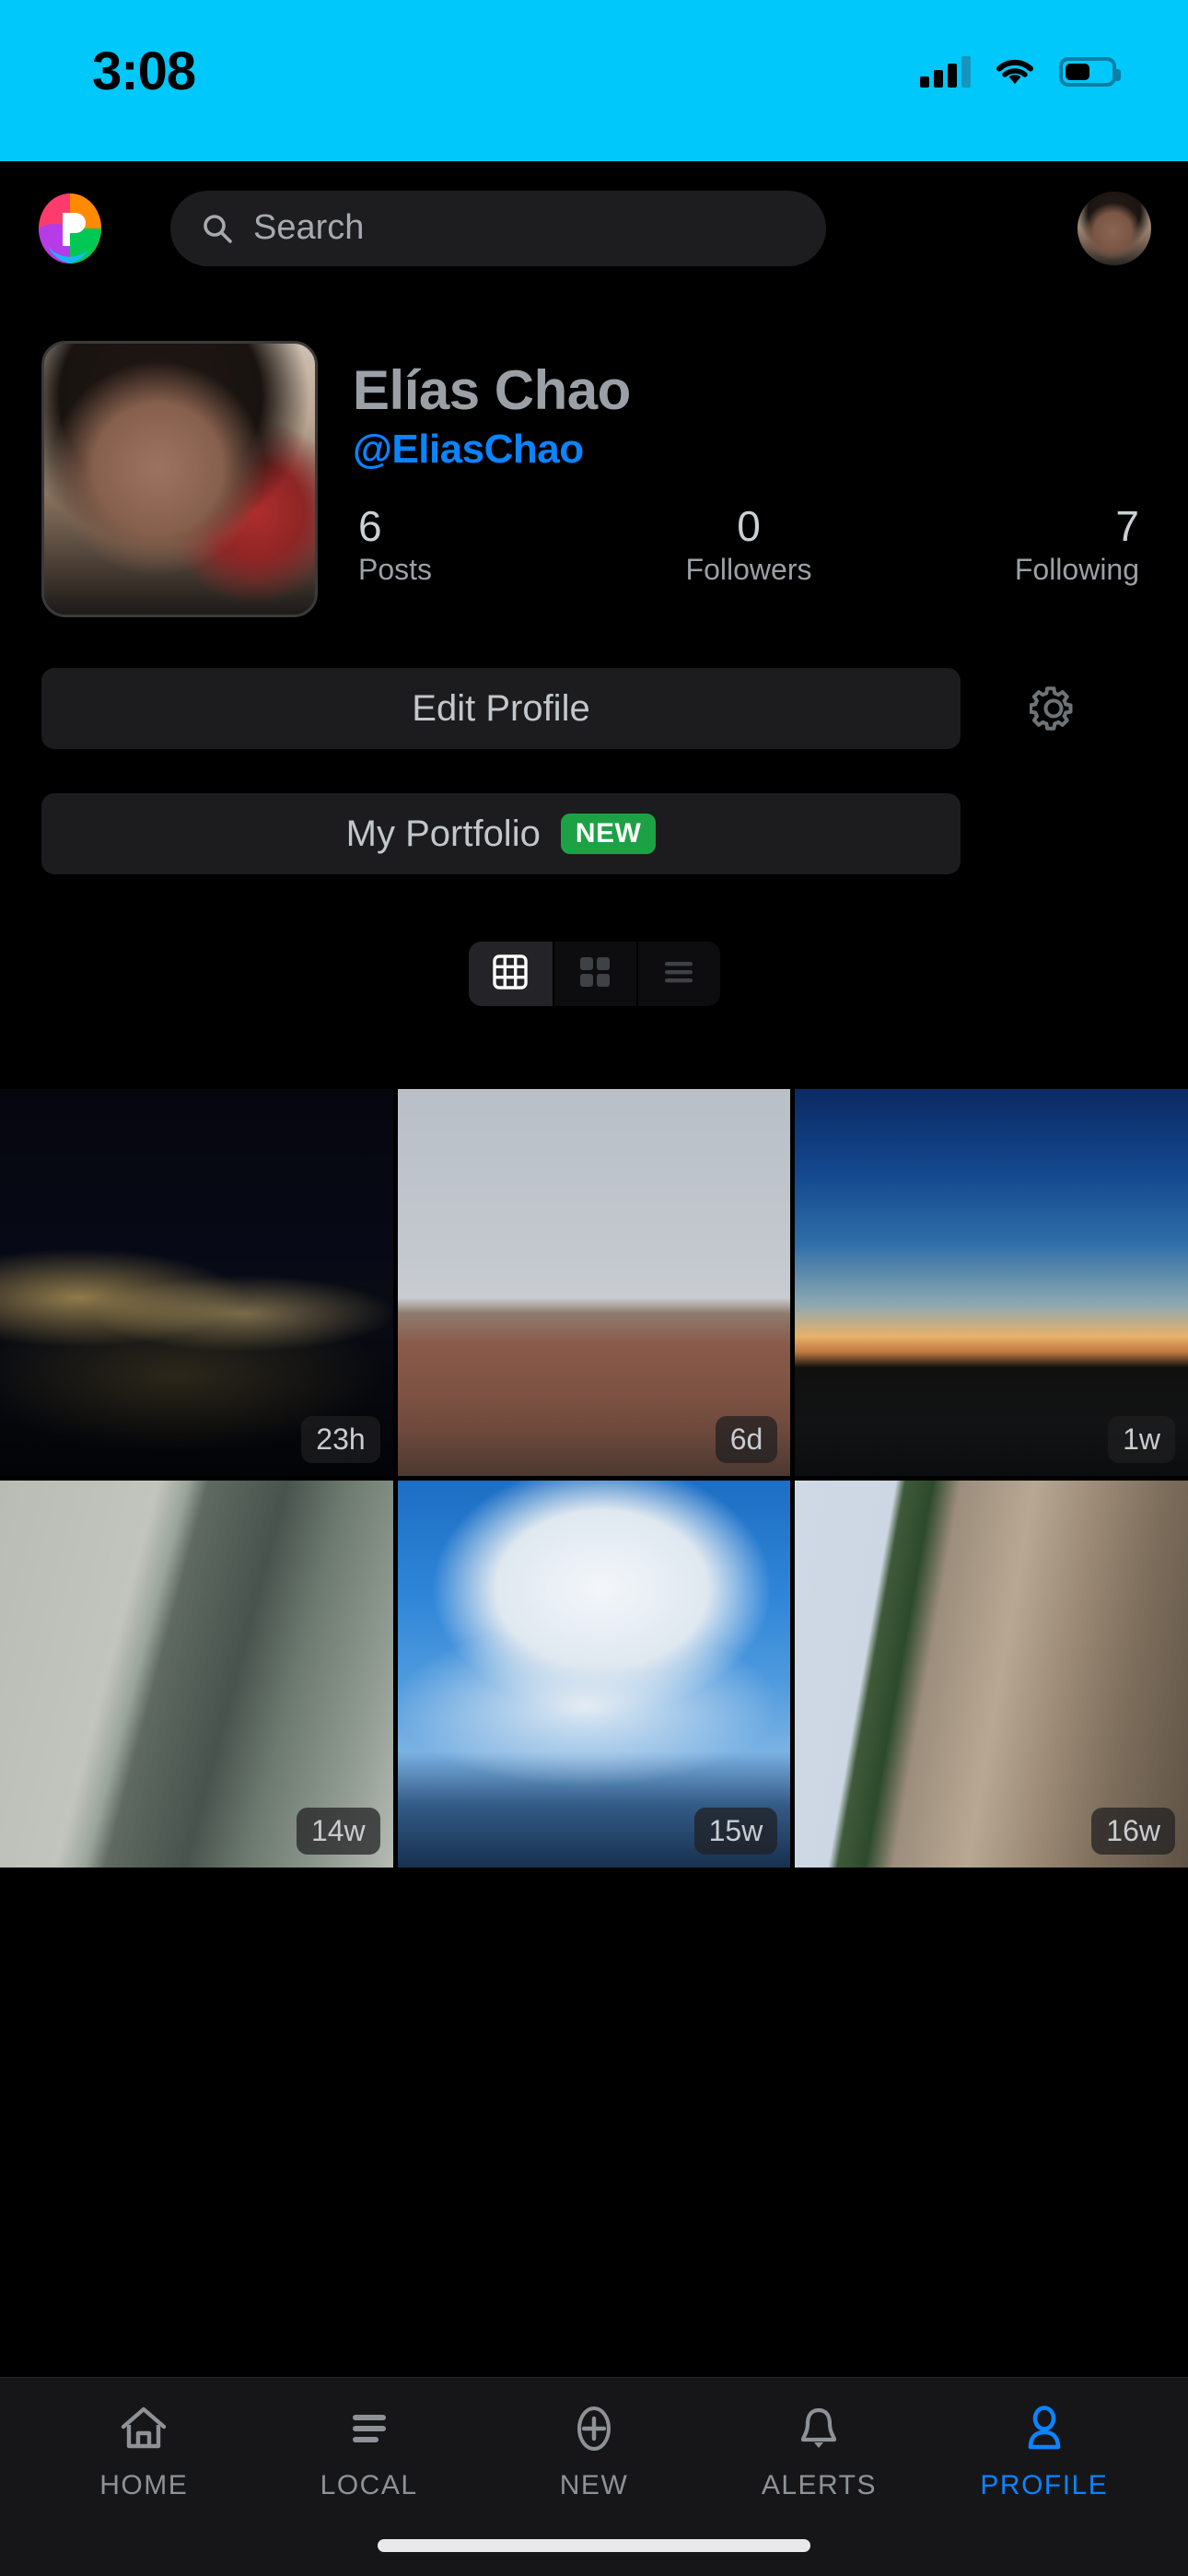  I want to click on cellular-bars-icon, so click(945, 71).